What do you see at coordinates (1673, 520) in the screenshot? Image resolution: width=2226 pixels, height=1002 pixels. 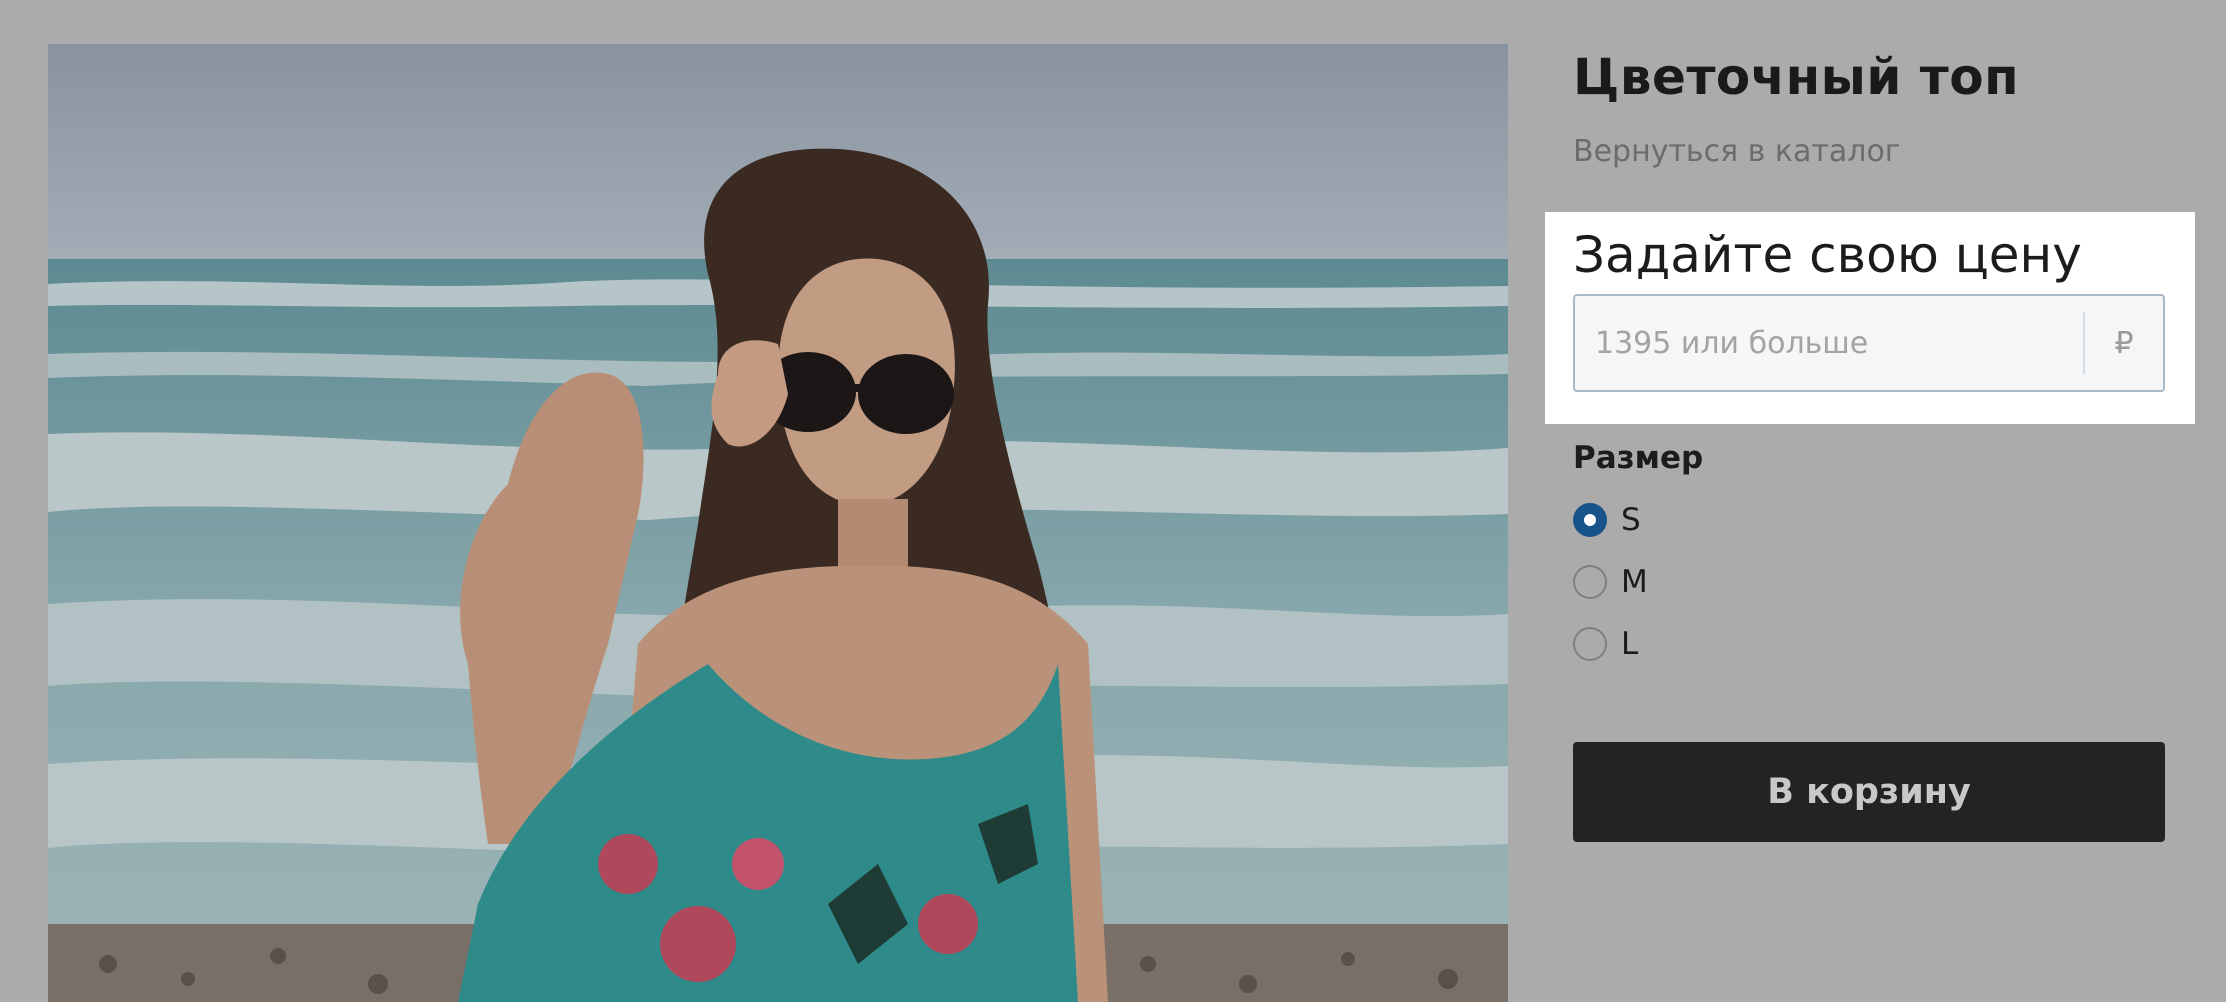 I see `size-option-s: S` at bounding box center [1673, 520].